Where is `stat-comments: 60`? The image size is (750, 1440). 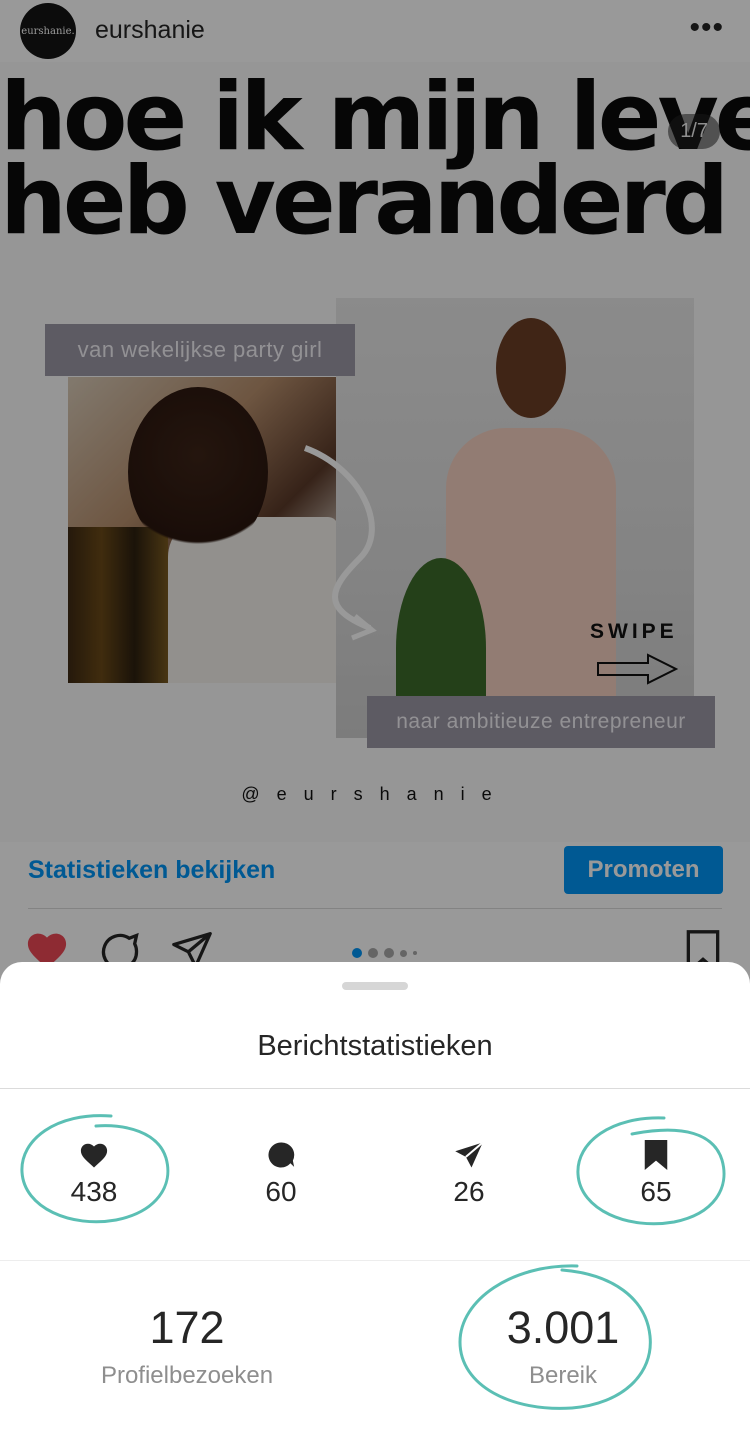 stat-comments: 60 is located at coordinates (281, 1174).